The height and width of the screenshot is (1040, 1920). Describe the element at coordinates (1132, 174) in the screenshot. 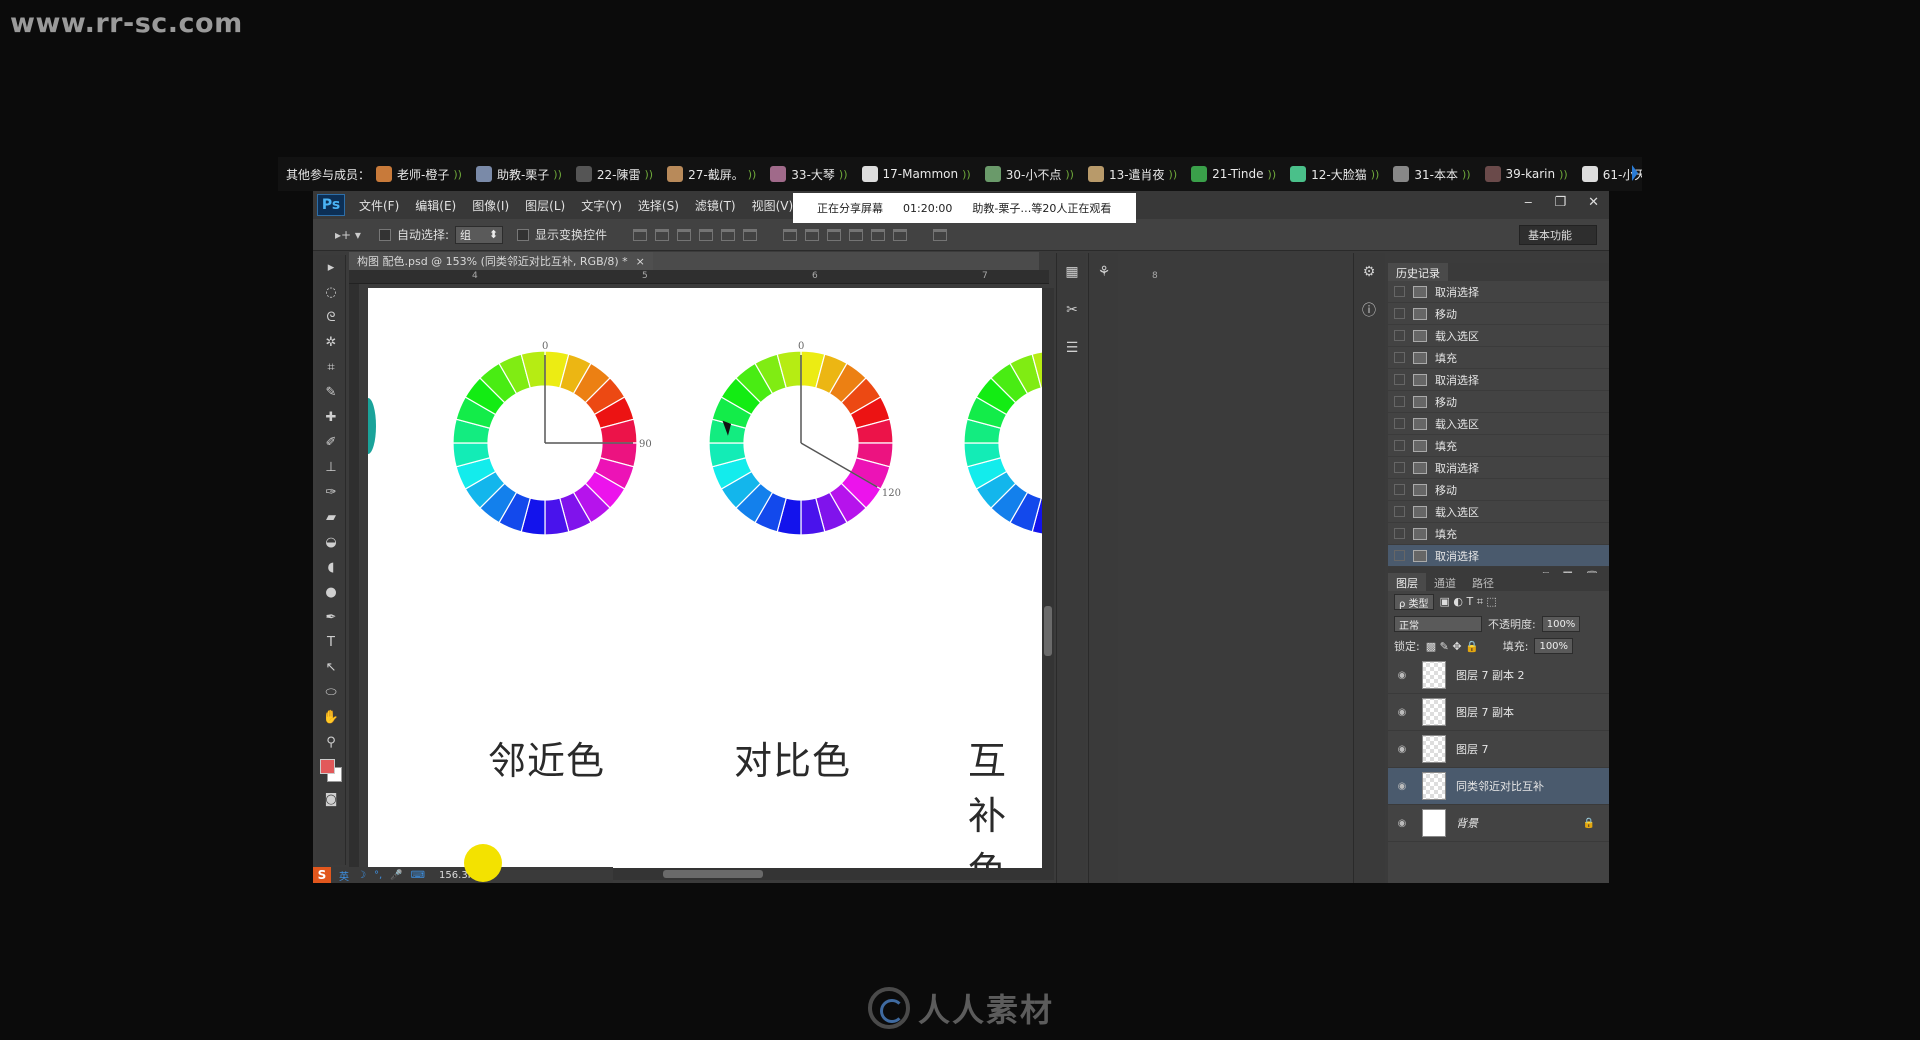

I see `participant: 13-遣肖夜))` at that location.